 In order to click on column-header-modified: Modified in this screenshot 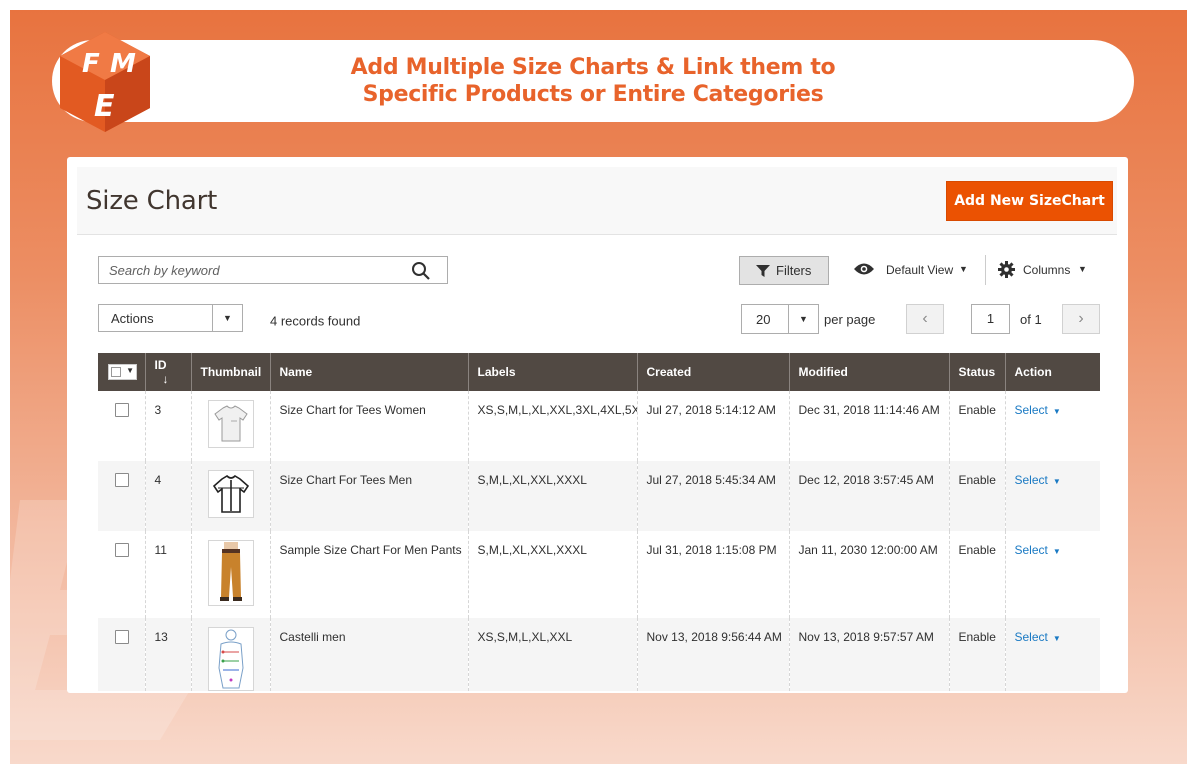, I will do `click(868, 372)`.